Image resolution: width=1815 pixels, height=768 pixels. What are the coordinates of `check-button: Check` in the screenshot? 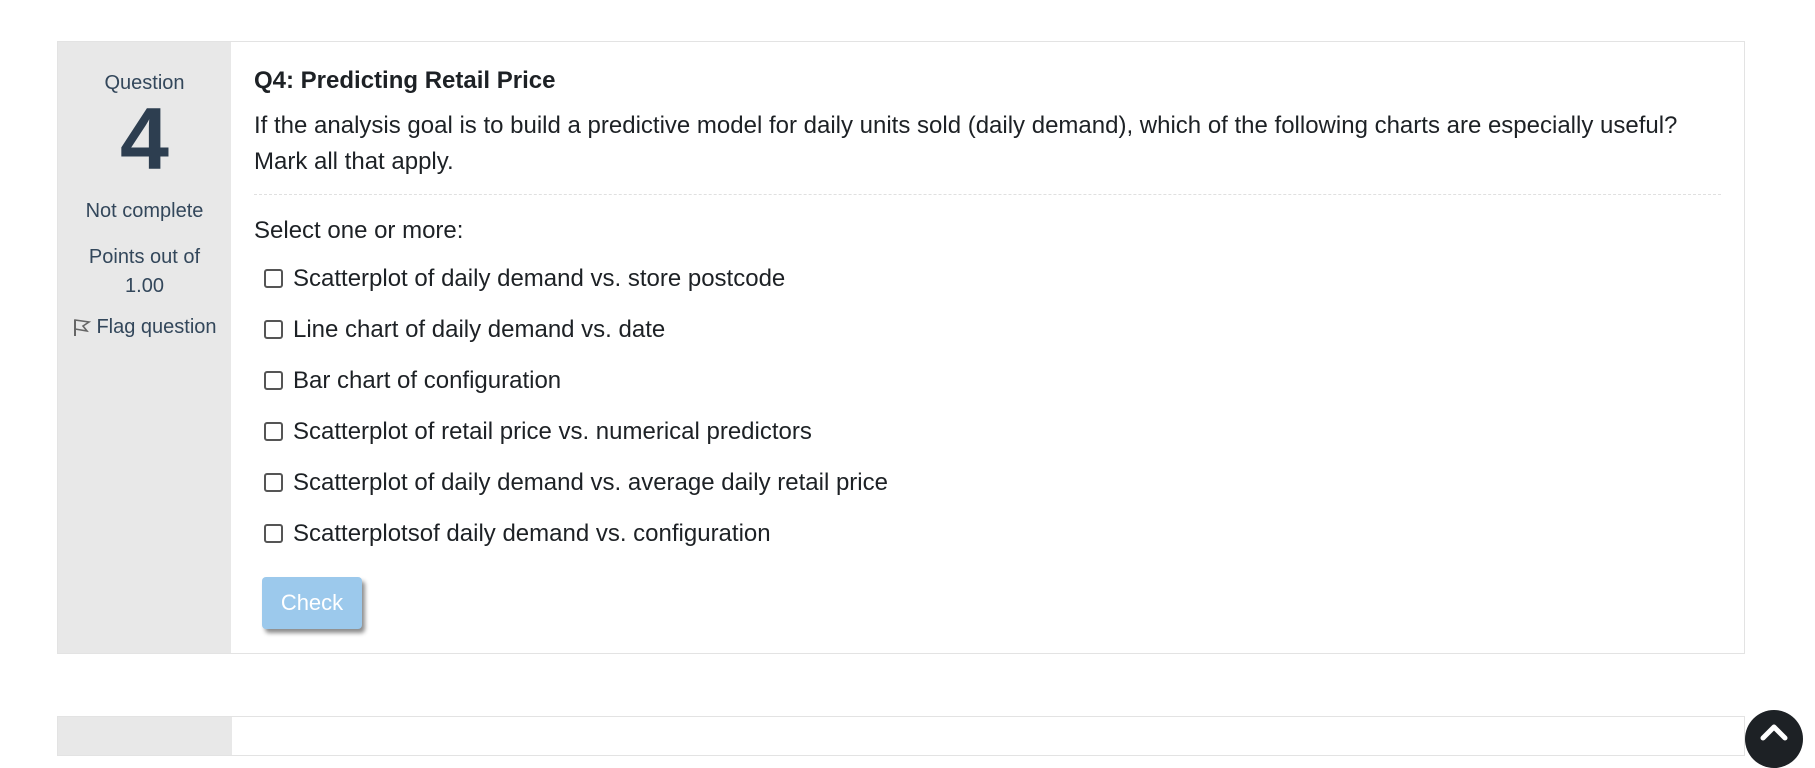 It's located at (312, 603).